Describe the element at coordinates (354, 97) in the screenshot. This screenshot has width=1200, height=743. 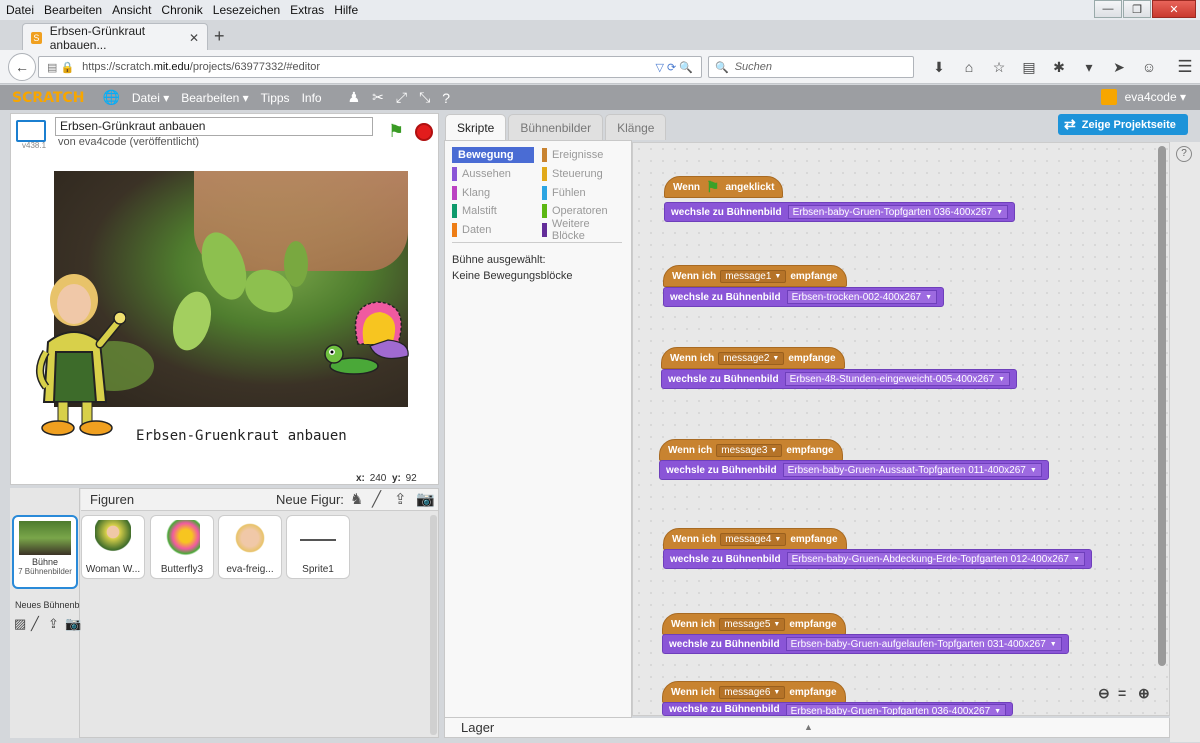
I see `duplicate-icon: ♟` at that location.